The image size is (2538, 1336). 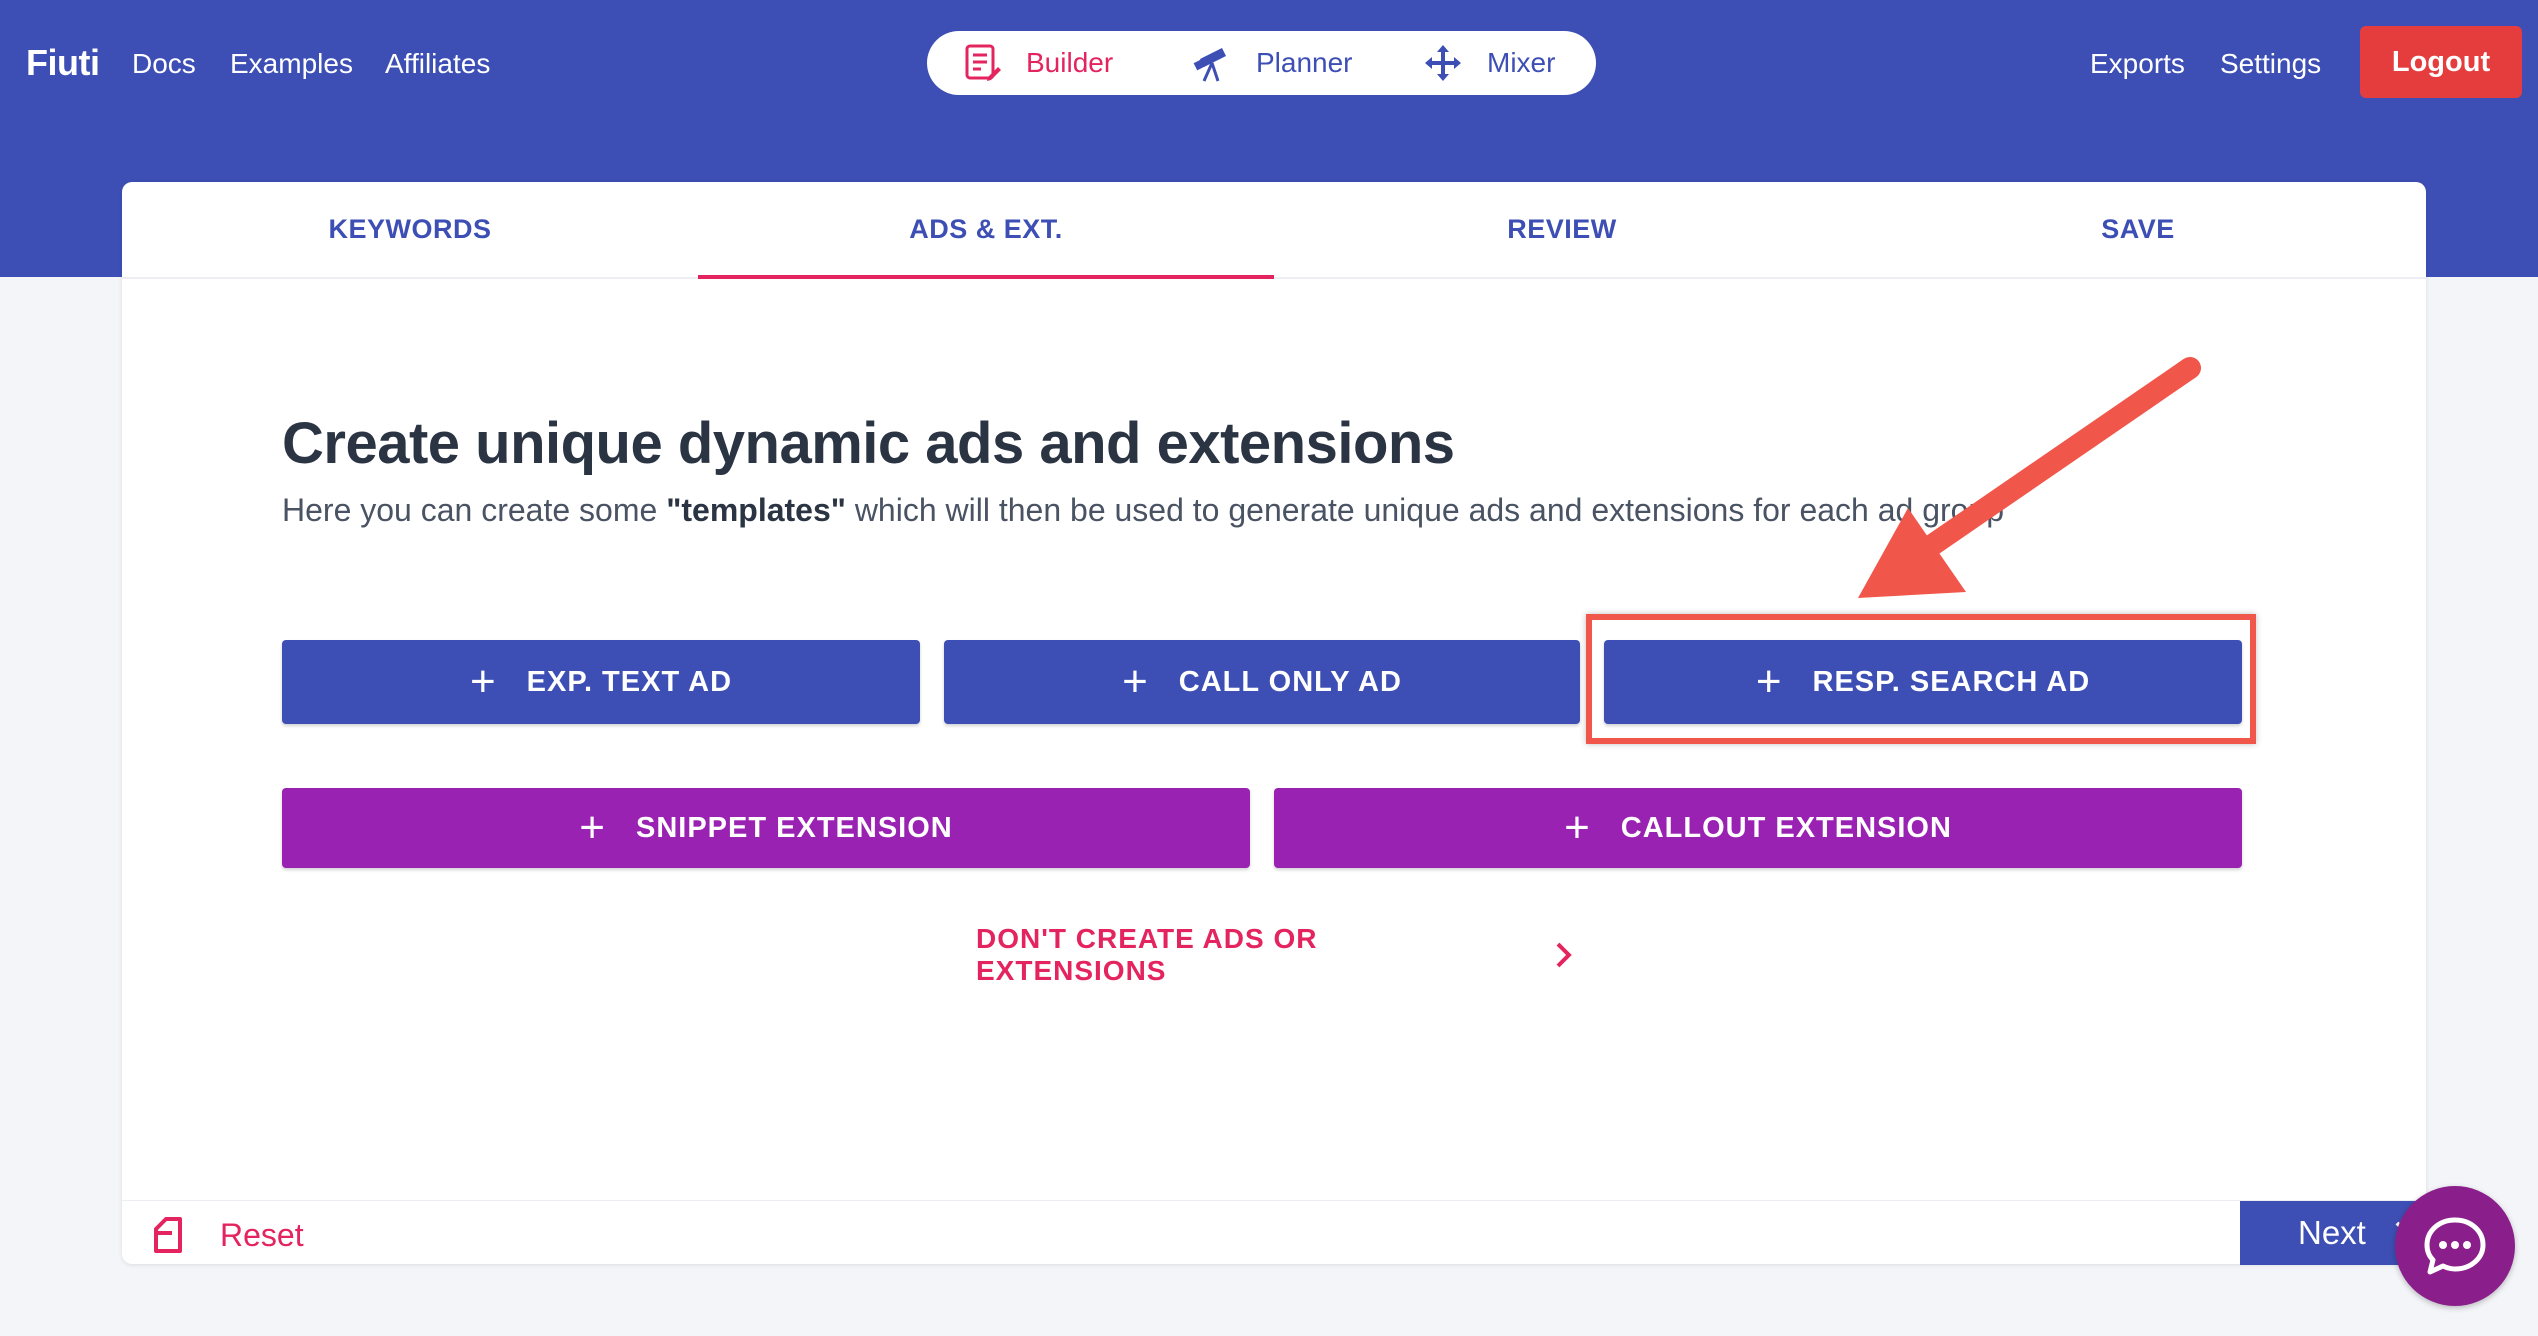 What do you see at coordinates (1786, 827) in the screenshot?
I see `add-callout-extension-label: CALLOUT EXTENSION` at bounding box center [1786, 827].